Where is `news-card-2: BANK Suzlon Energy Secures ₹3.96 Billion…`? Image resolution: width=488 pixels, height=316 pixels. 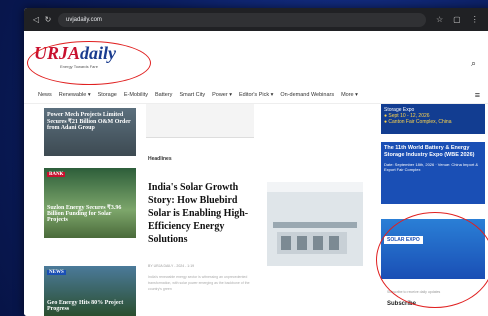 news-card-2: BANK Suzlon Energy Secures ₹3.96 Billion… is located at coordinates (90, 203).